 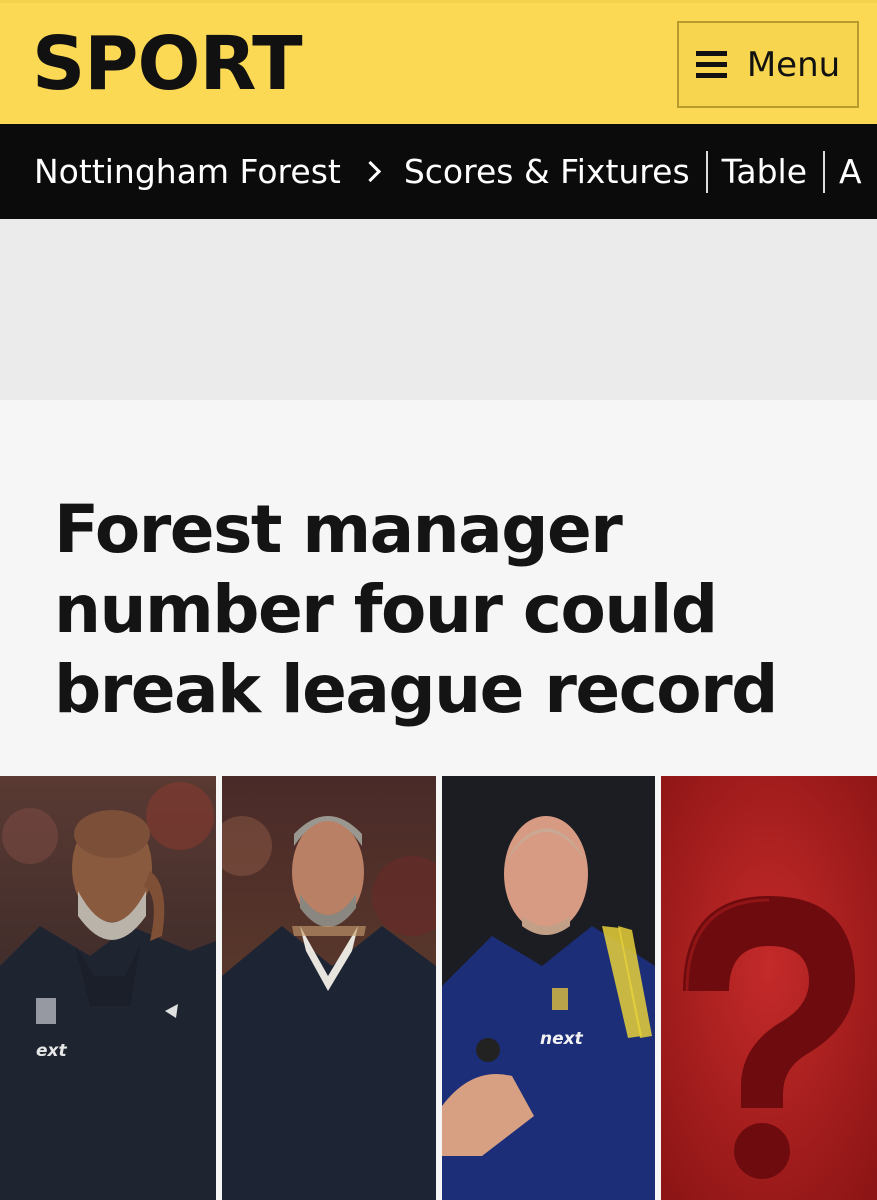 I want to click on menu-button: Menu, so click(x=768, y=64).